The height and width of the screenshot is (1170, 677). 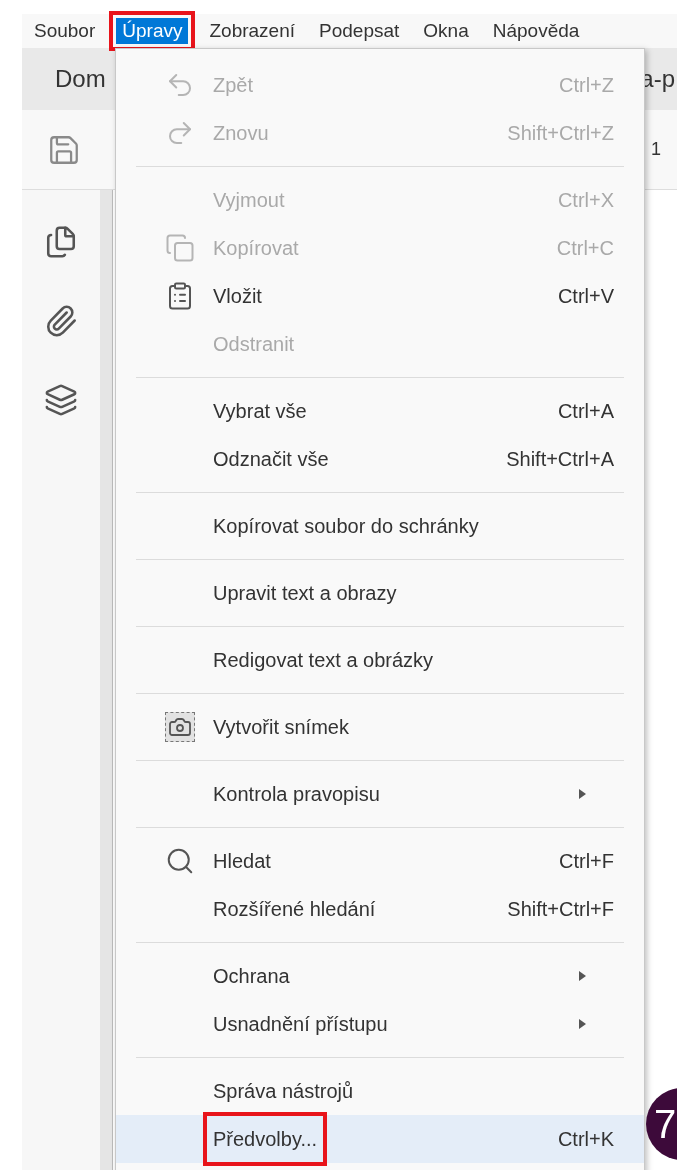 What do you see at coordinates (179, 727) in the screenshot?
I see `camera-icon` at bounding box center [179, 727].